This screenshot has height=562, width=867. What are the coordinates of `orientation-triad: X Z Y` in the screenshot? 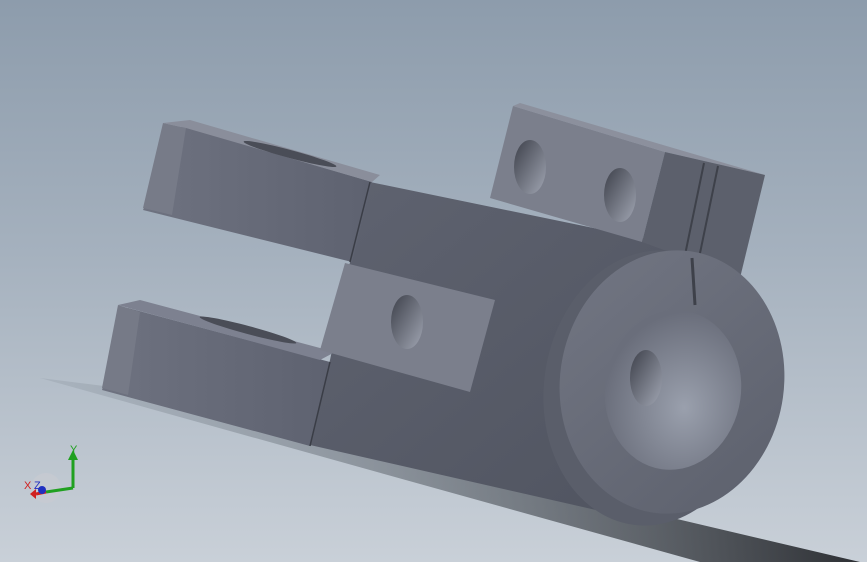 It's located at (53, 475).